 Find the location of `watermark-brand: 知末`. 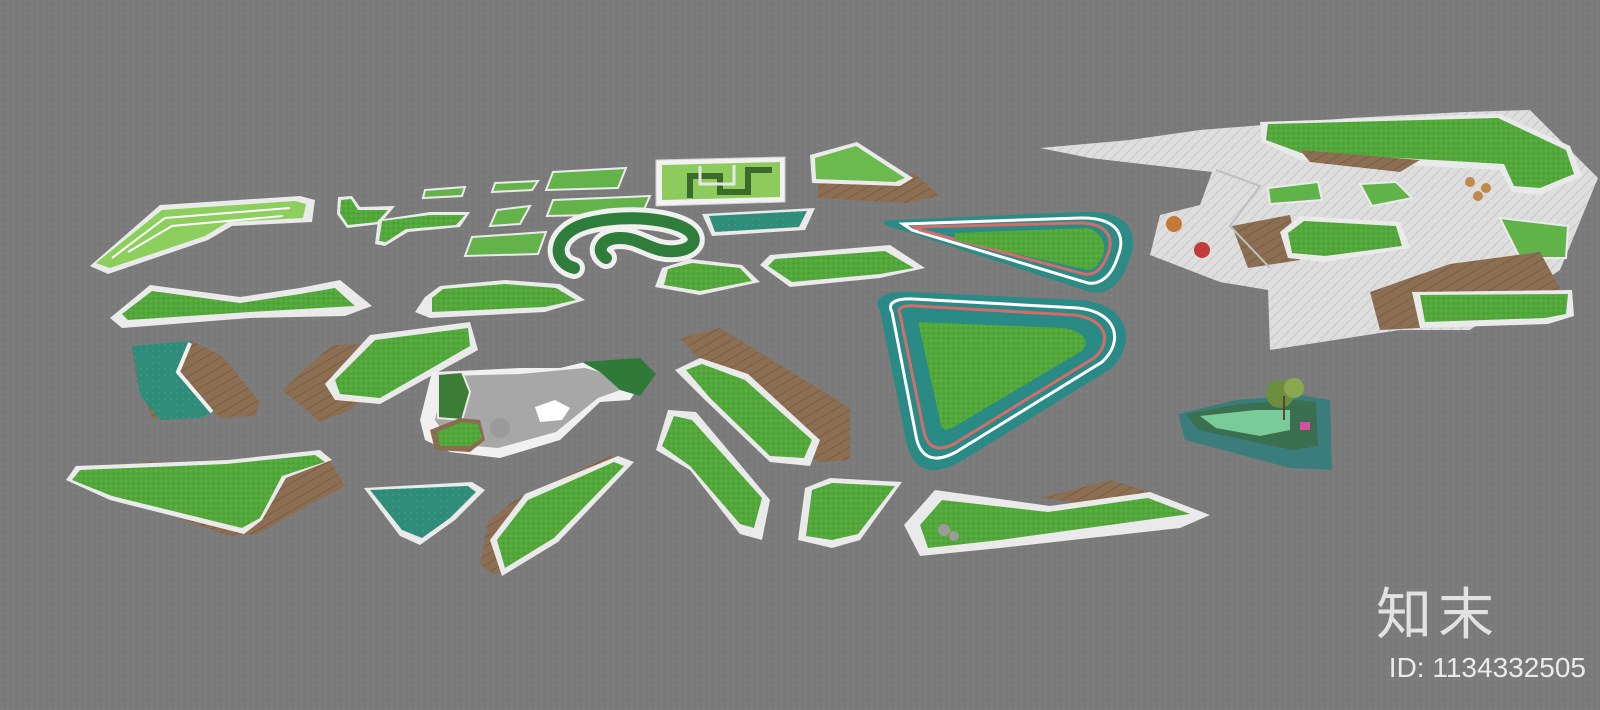

watermark-brand: 知末 is located at coordinates (1438, 615).